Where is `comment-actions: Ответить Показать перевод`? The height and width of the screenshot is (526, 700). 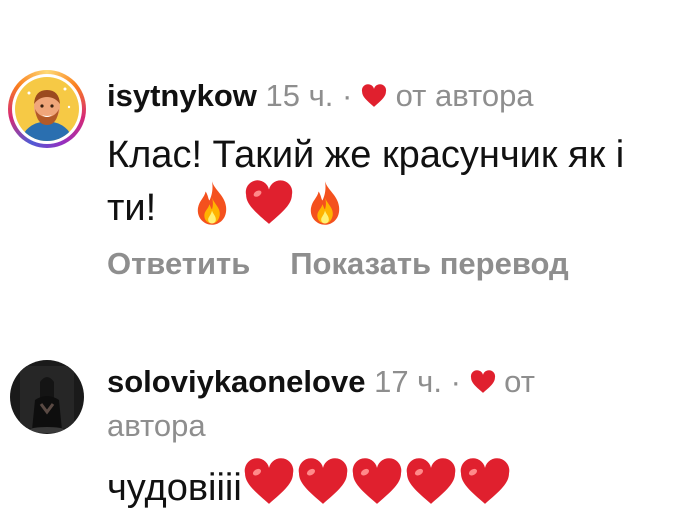
comment-actions: Ответить Показать перевод is located at coordinates (338, 264).